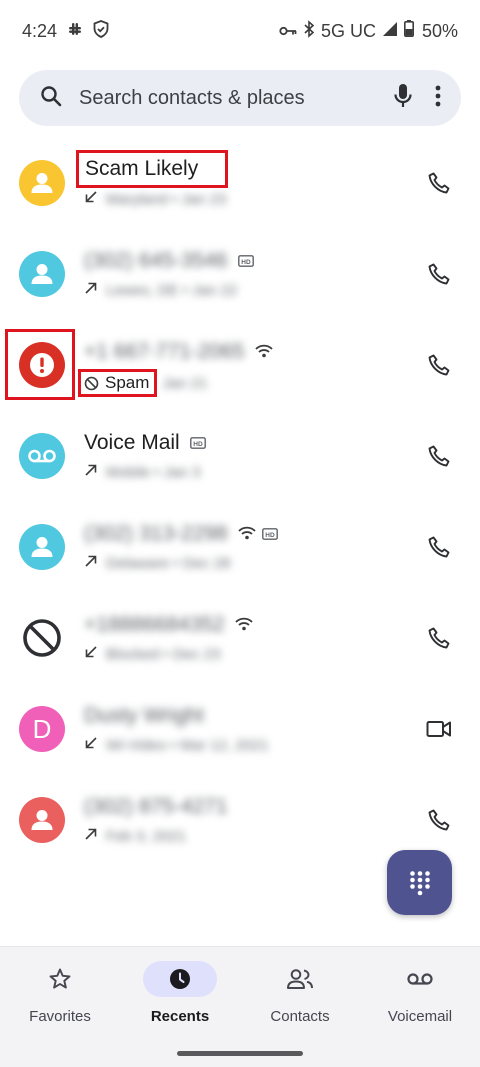 This screenshot has width=480, height=1067. I want to click on call-list-item: (302) 645-3546 HD Lewes, DE • Jan 22, so click(240, 274).